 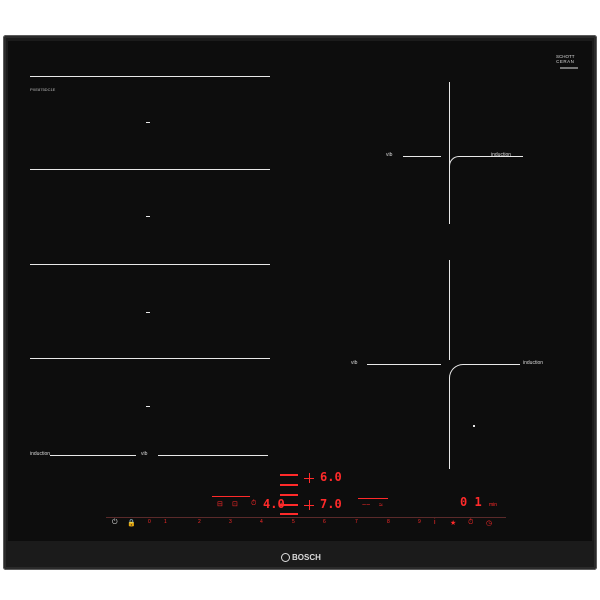 I want to click on induction-line-left-b, so click(x=213, y=455).